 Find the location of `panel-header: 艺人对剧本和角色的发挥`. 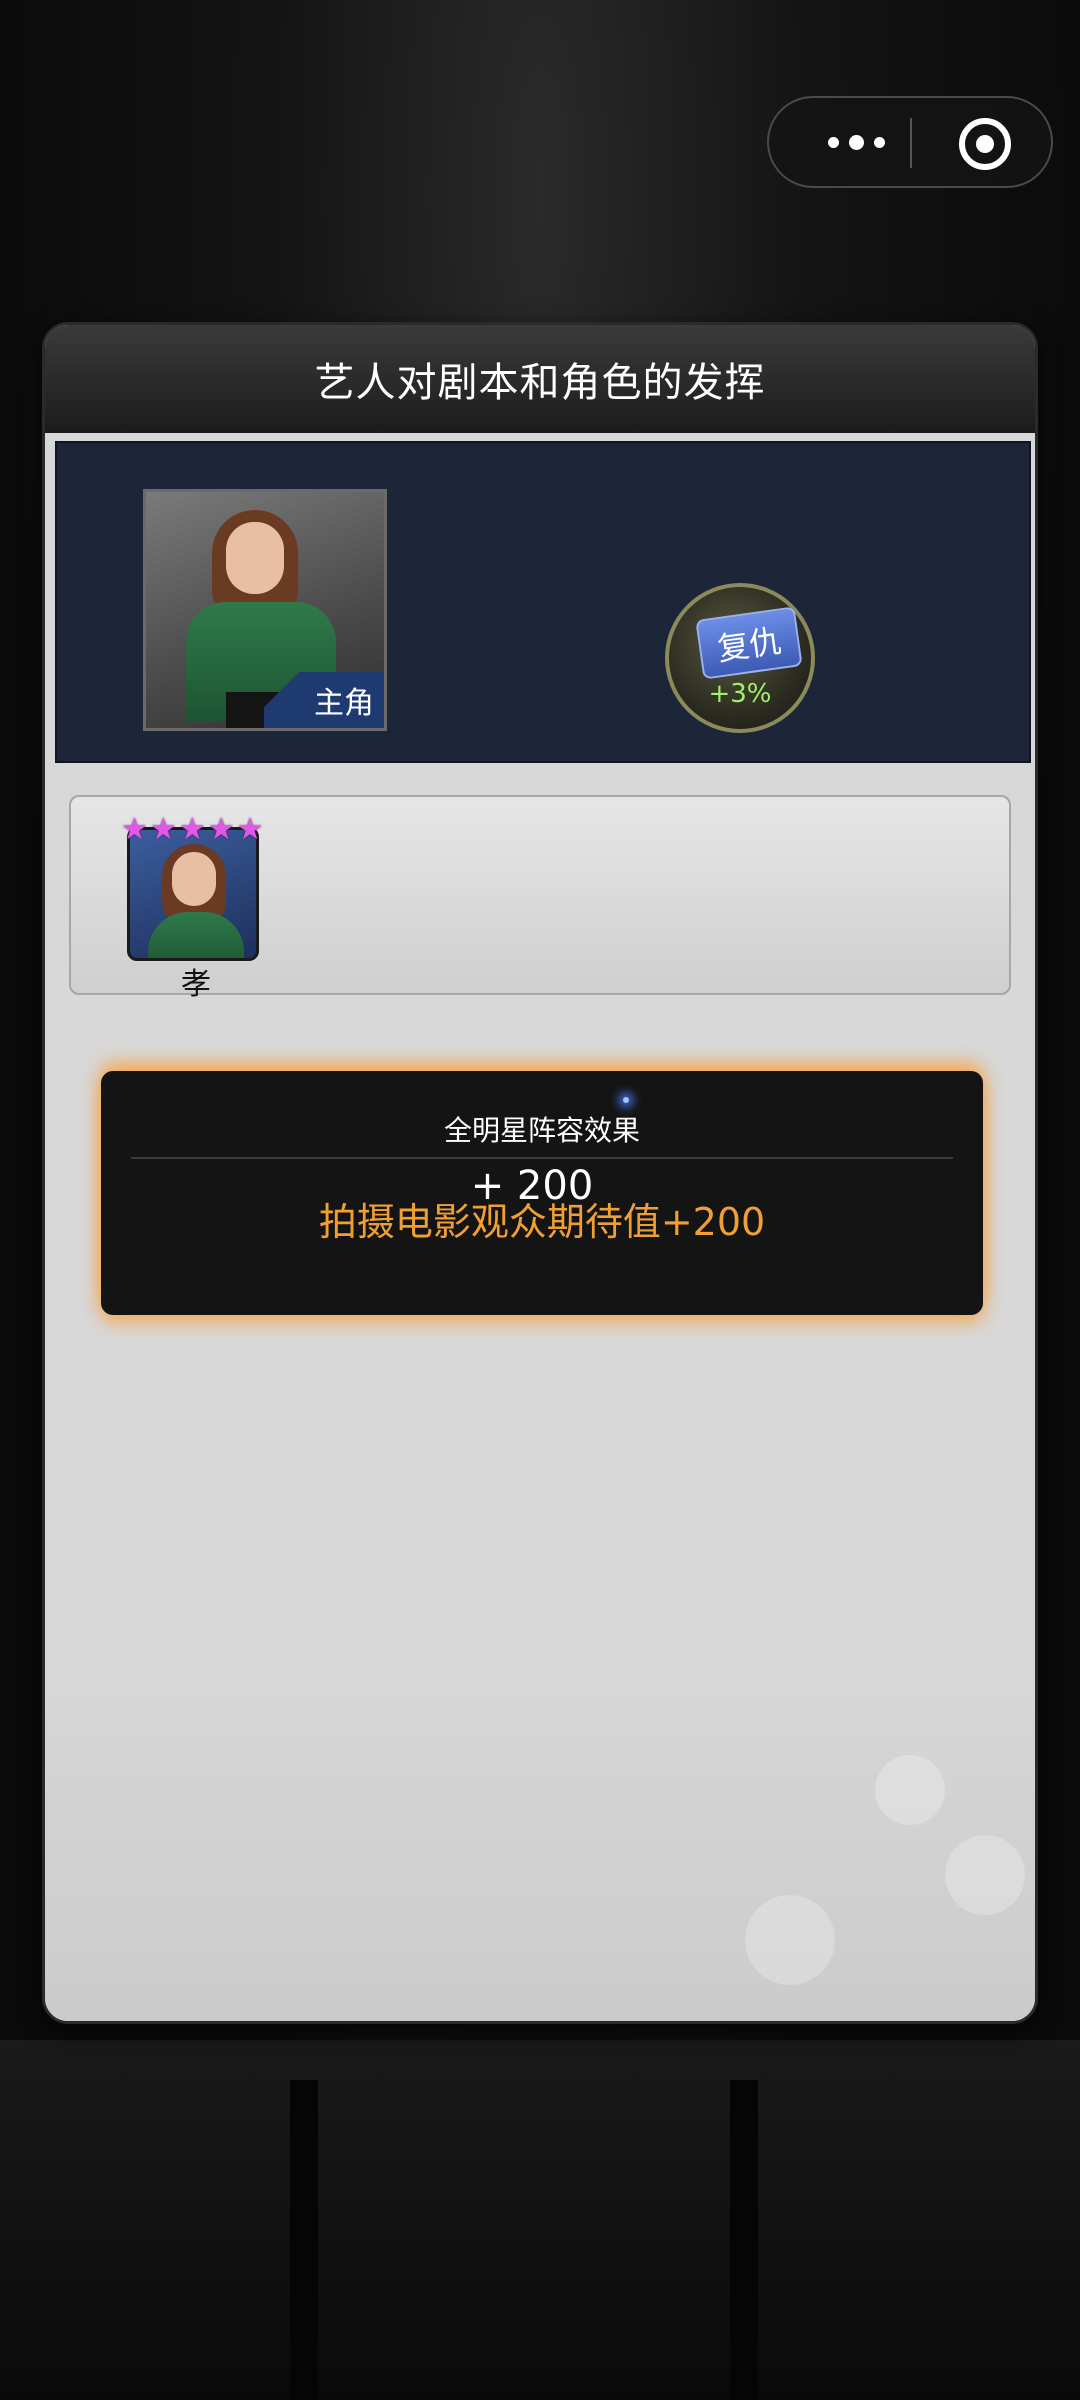

panel-header: 艺人对剧本和角色的发挥 is located at coordinates (540, 379).